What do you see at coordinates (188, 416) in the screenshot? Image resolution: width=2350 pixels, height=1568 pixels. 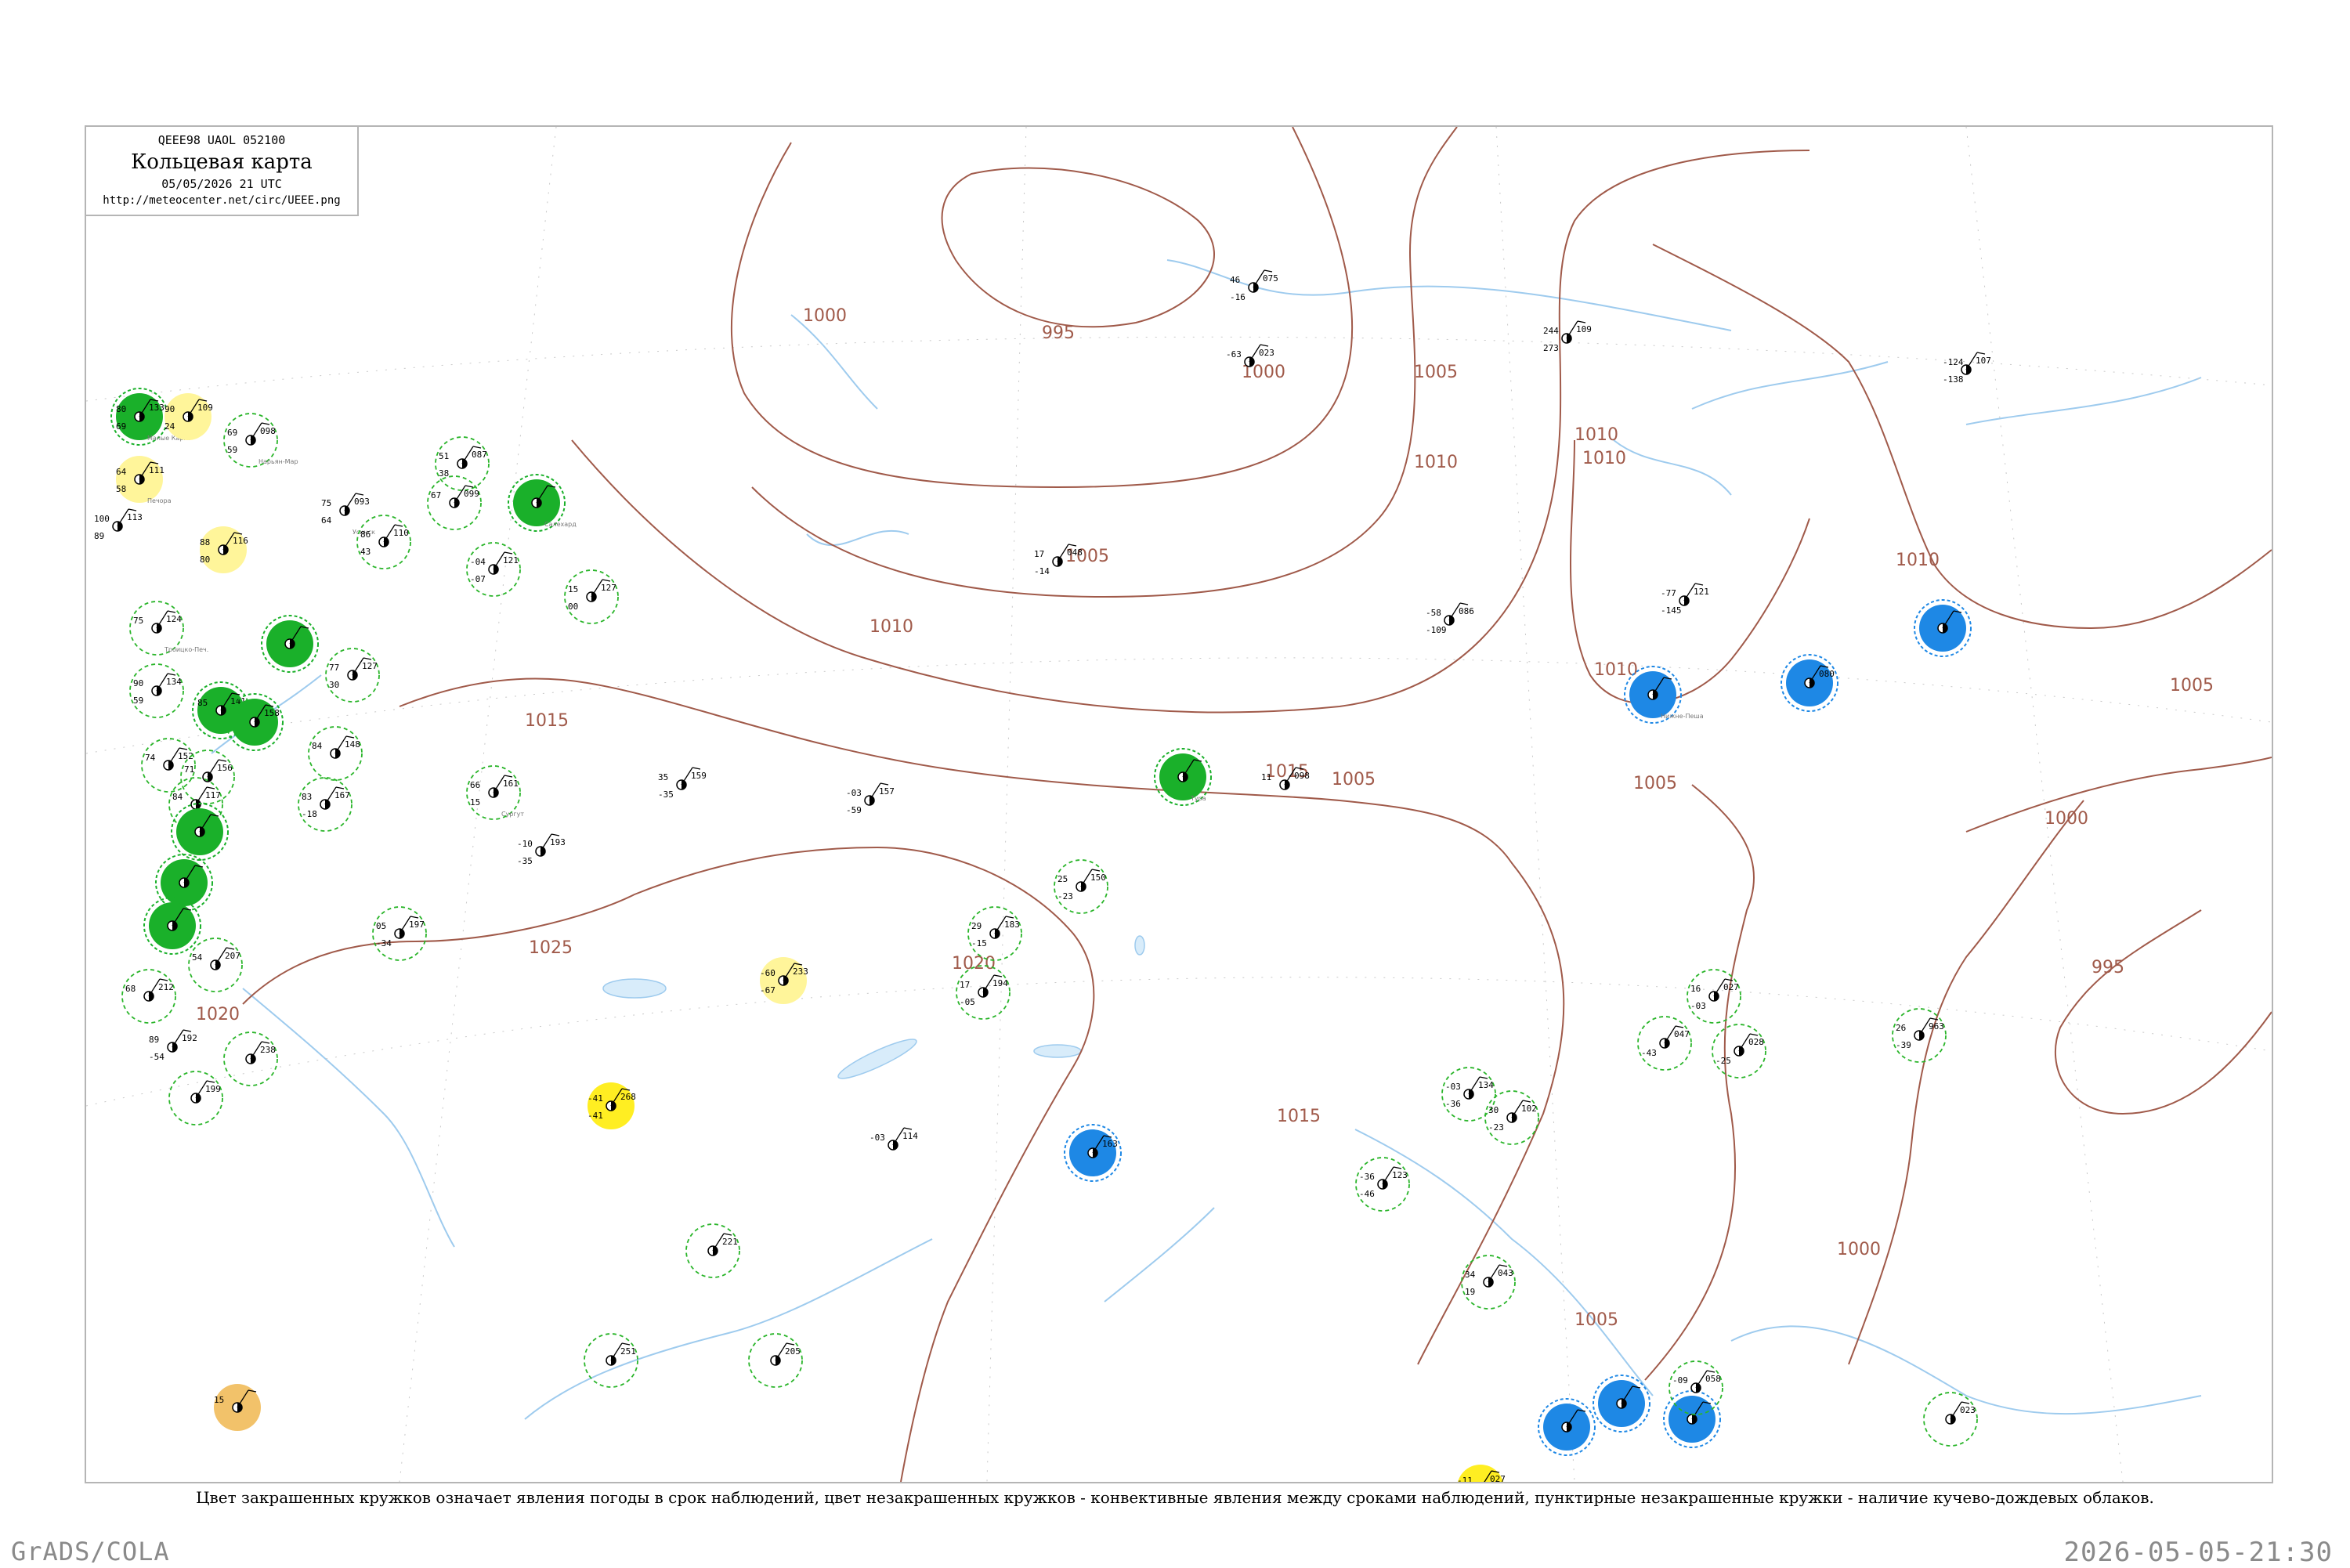 I see `station-plot: 90 109 24` at bounding box center [188, 416].